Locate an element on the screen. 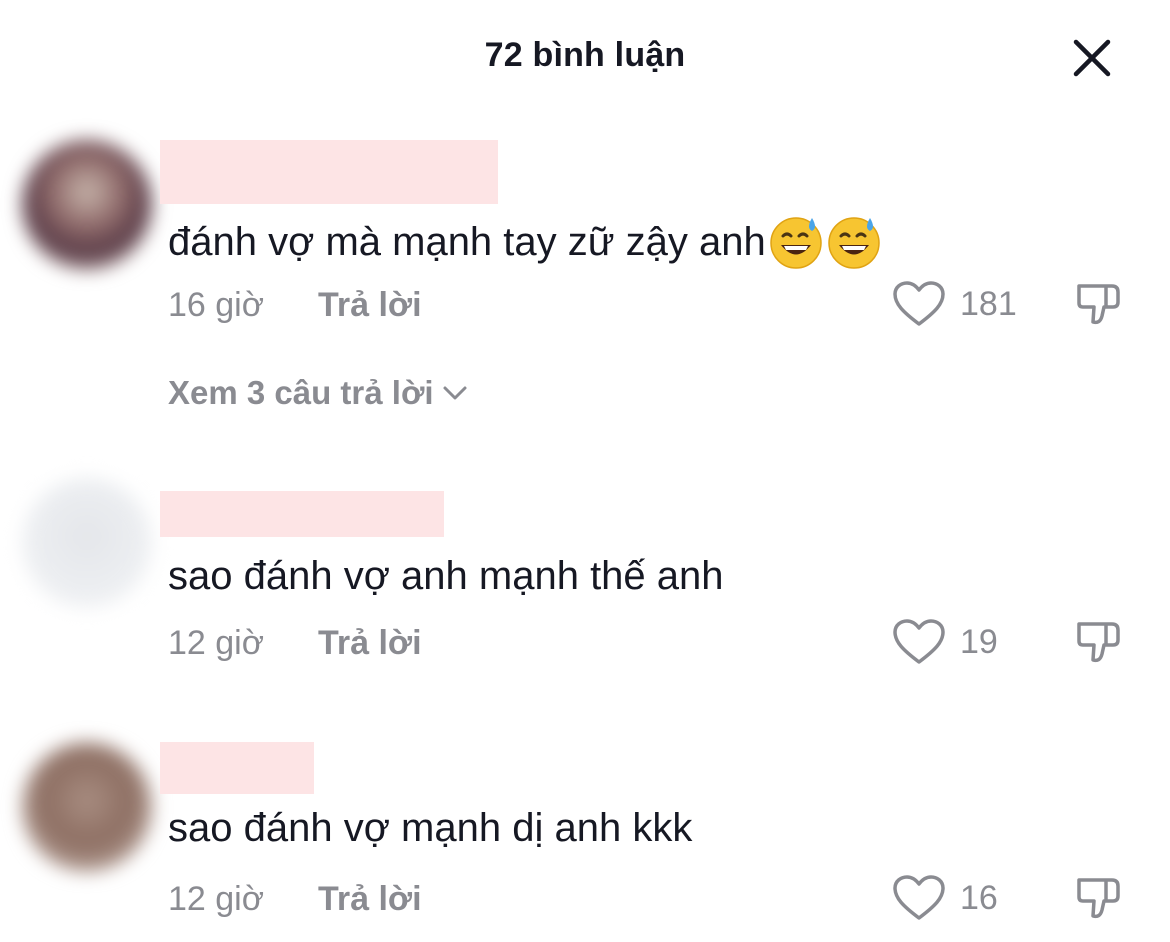 This screenshot has height=942, width=1170. view-replies-label: Xem 3 câu trả lời is located at coordinates (301, 392).